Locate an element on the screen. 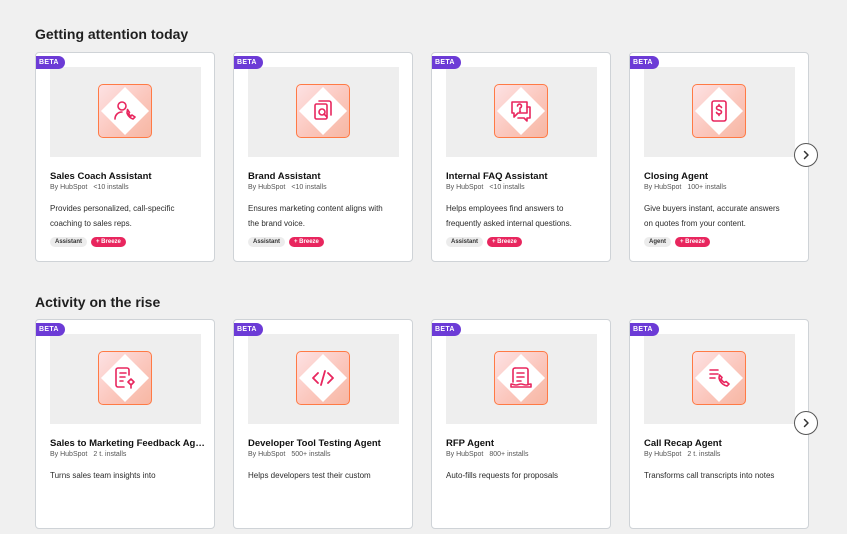 The image size is (847, 534). card-title: Developer Tool Testing Agent is located at coordinates (325, 443).